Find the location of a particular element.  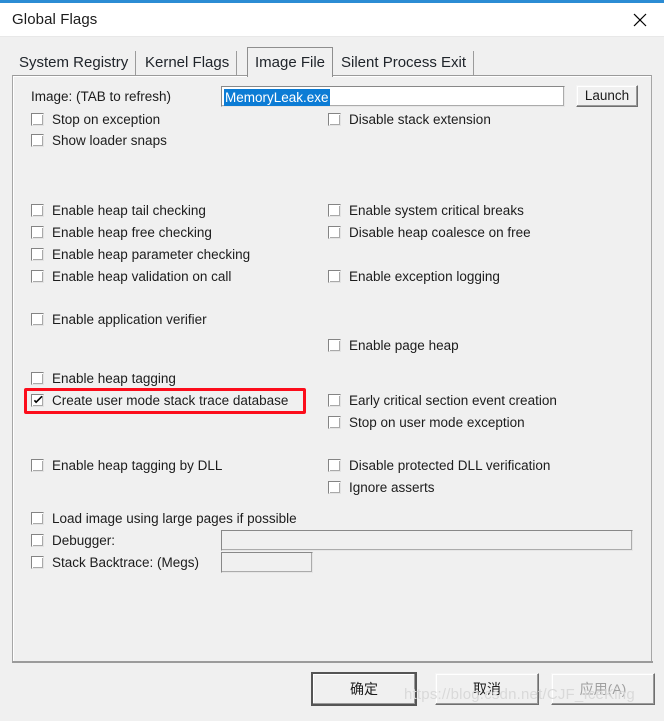

tab-image-file: Image File is located at coordinates (290, 62).